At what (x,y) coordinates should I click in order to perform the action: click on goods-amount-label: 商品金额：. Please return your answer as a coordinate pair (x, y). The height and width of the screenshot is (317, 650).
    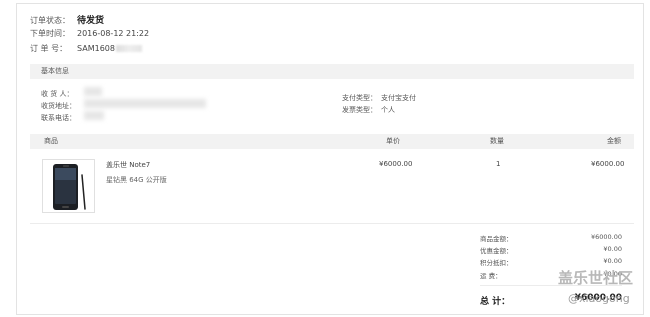
    Looking at the image, I should click on (496, 239).